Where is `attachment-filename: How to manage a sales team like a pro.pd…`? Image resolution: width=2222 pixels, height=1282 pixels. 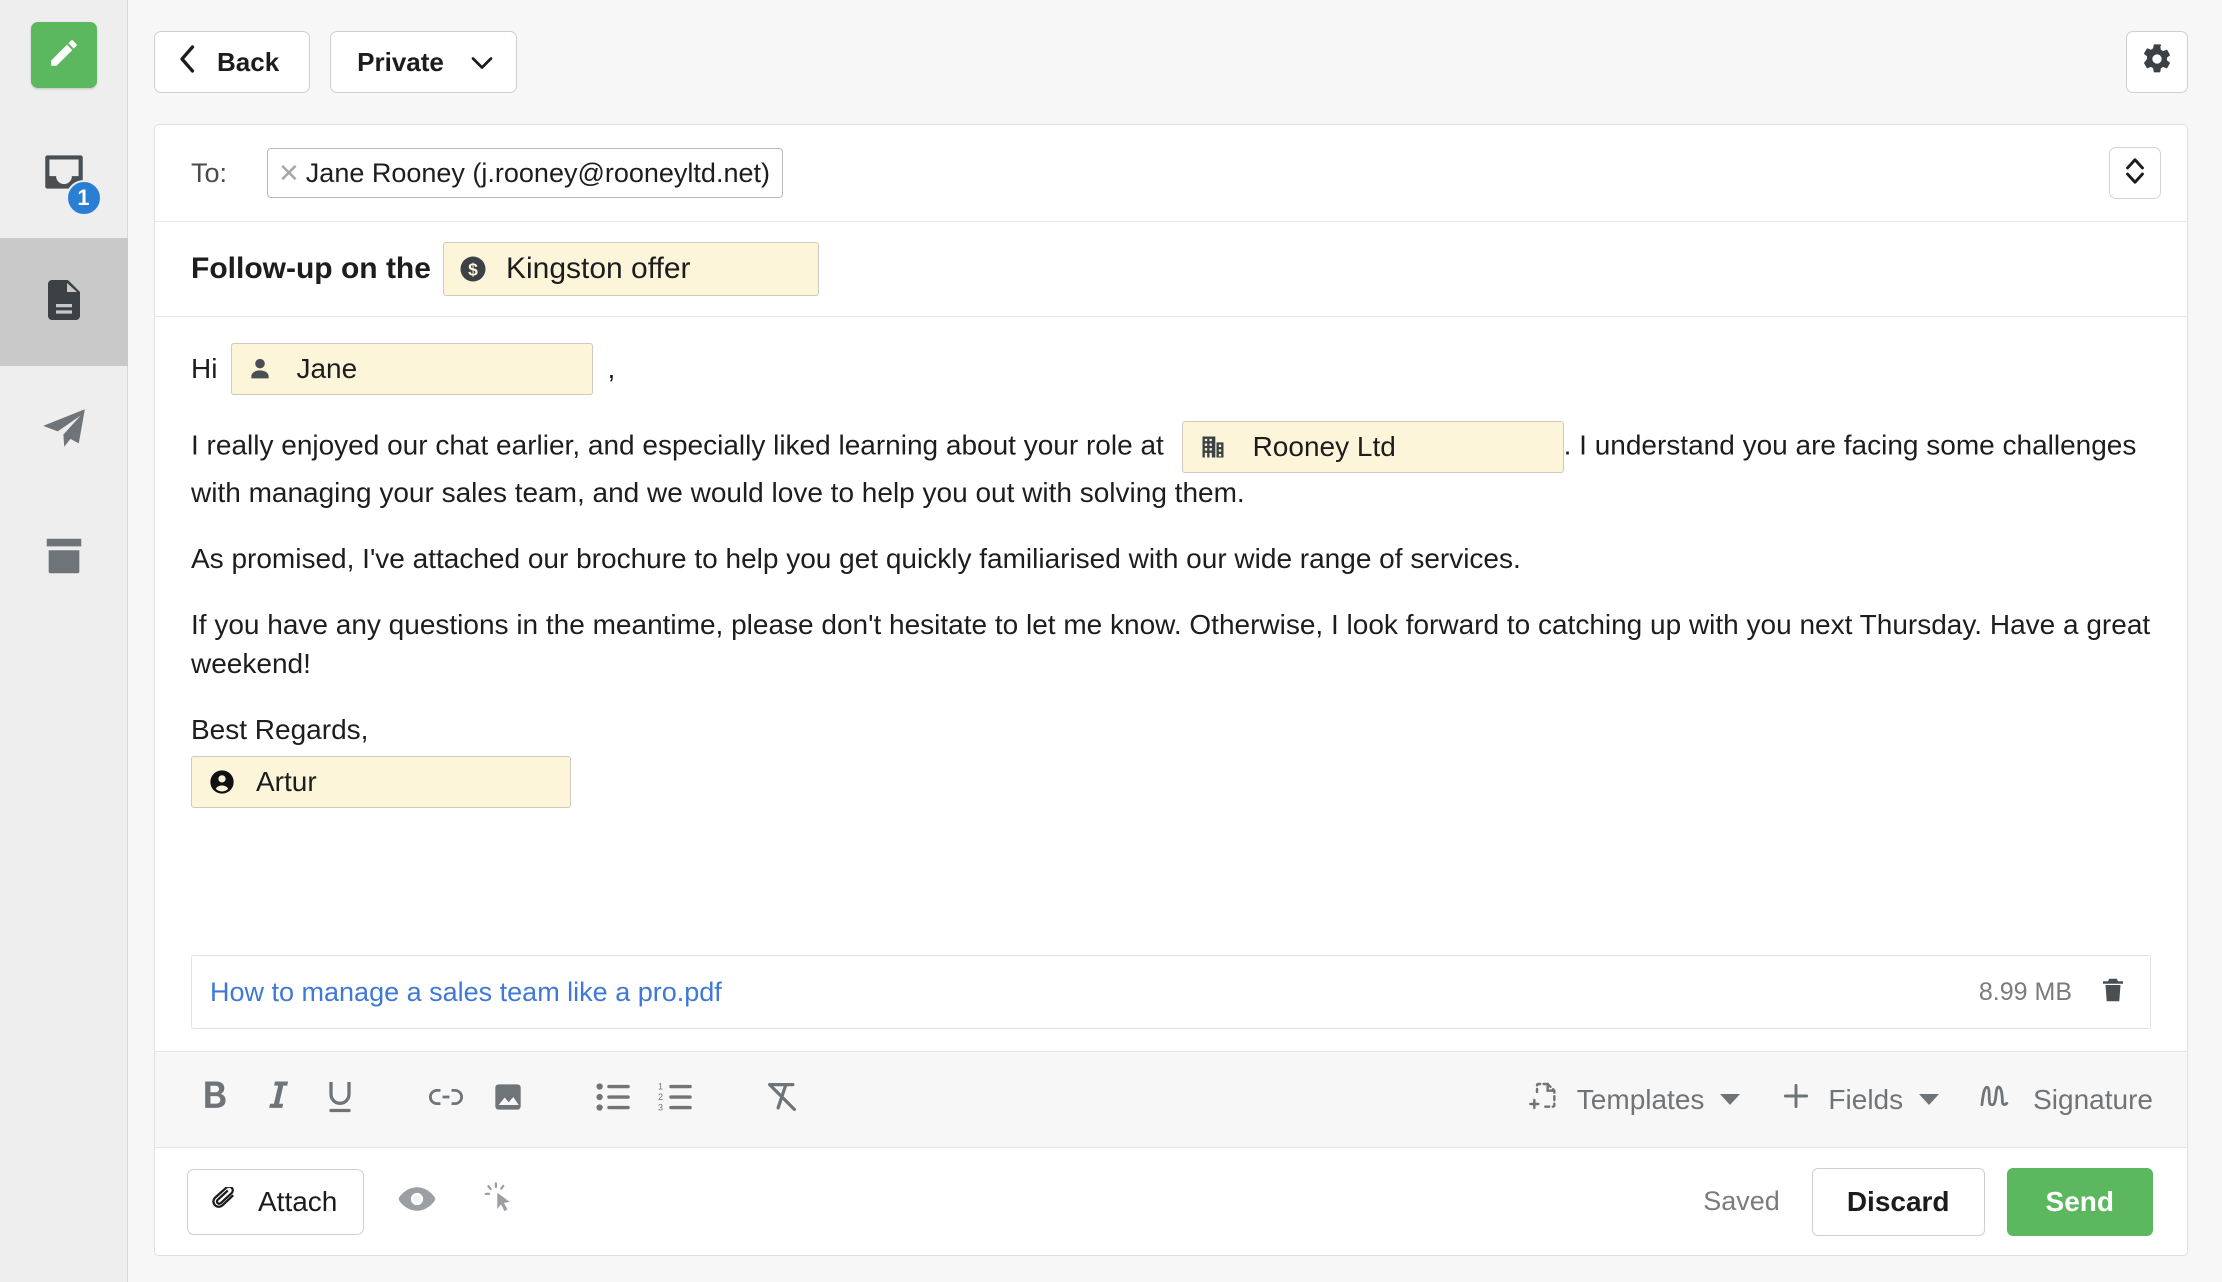 attachment-filename: How to manage a sales team like a pro.pd… is located at coordinates (466, 992).